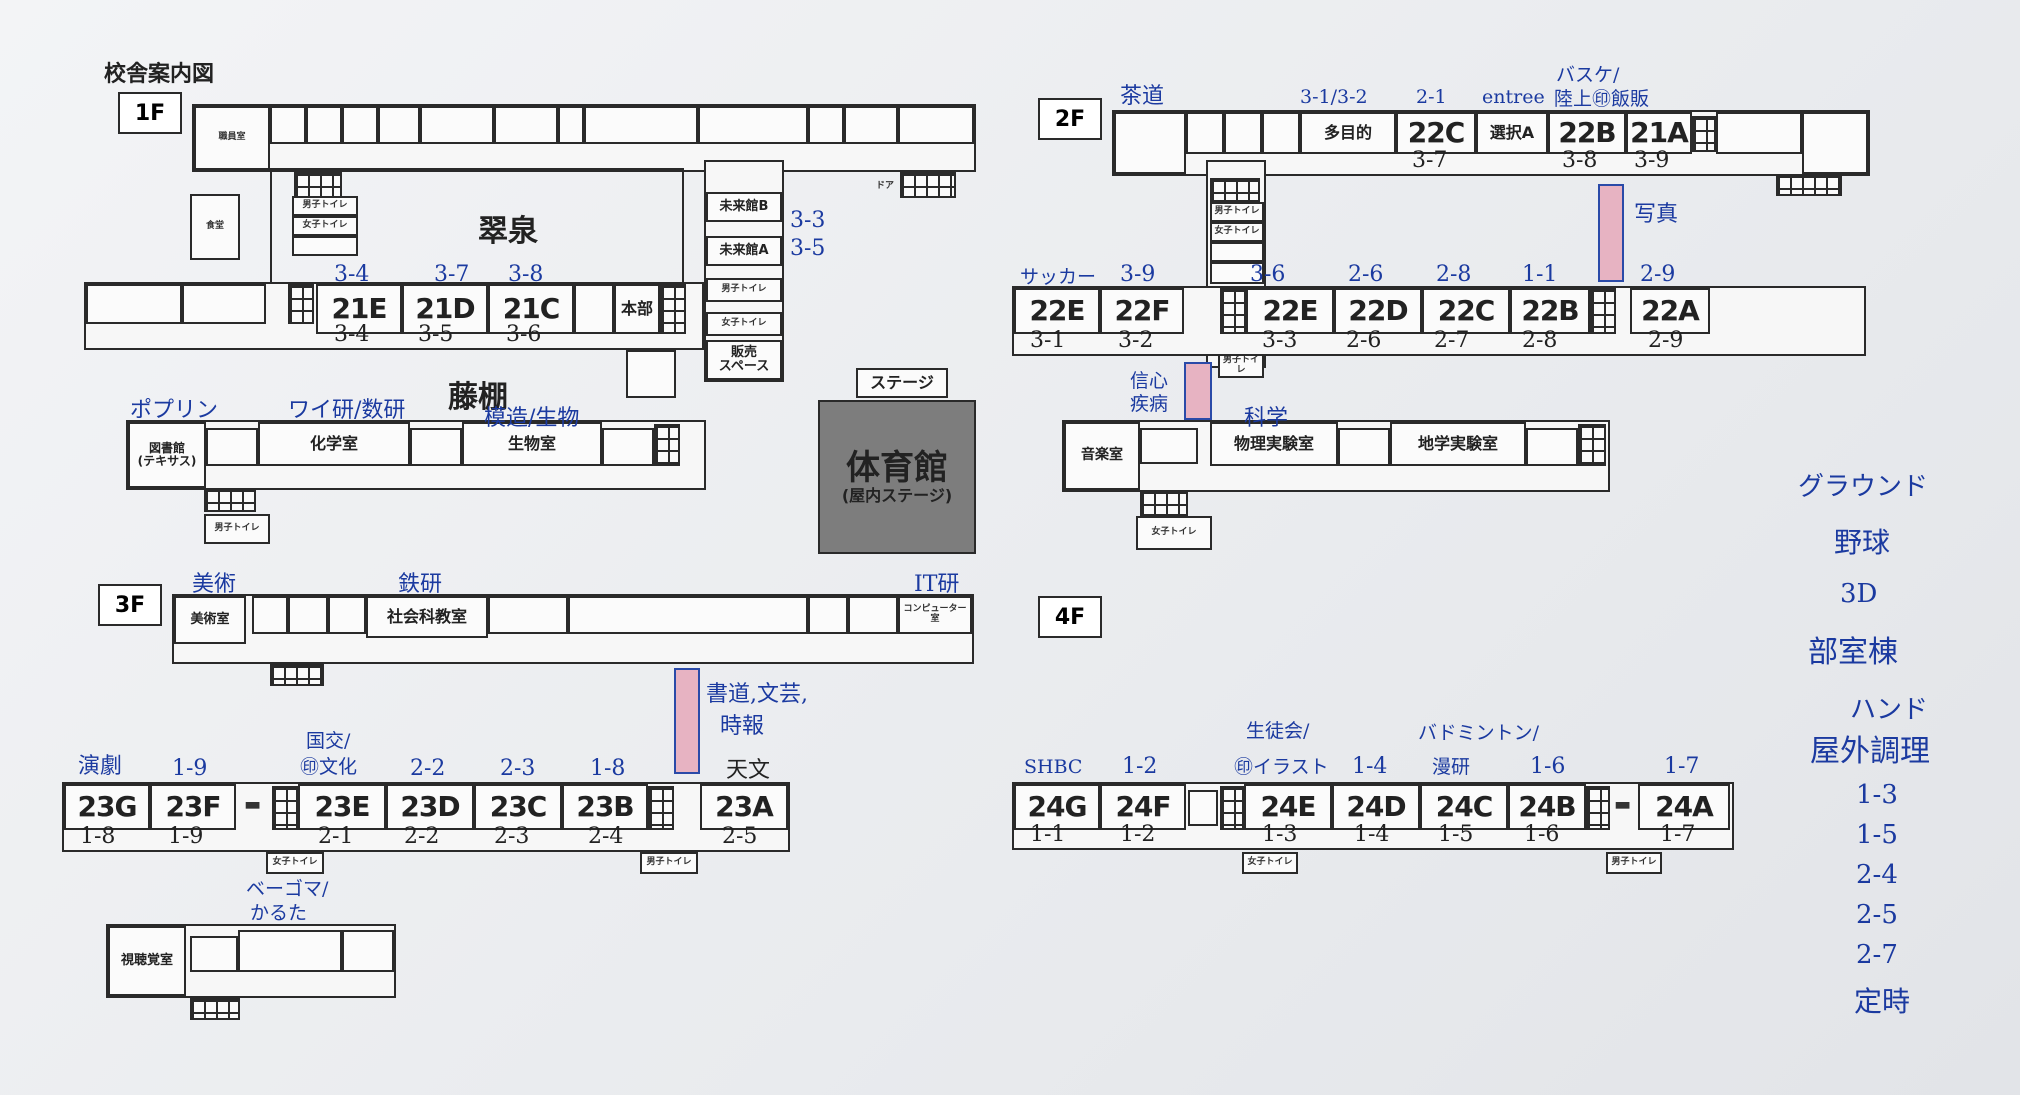  What do you see at coordinates (687, 721) in the screenshot?
I see `f3-shodo-corridor` at bounding box center [687, 721].